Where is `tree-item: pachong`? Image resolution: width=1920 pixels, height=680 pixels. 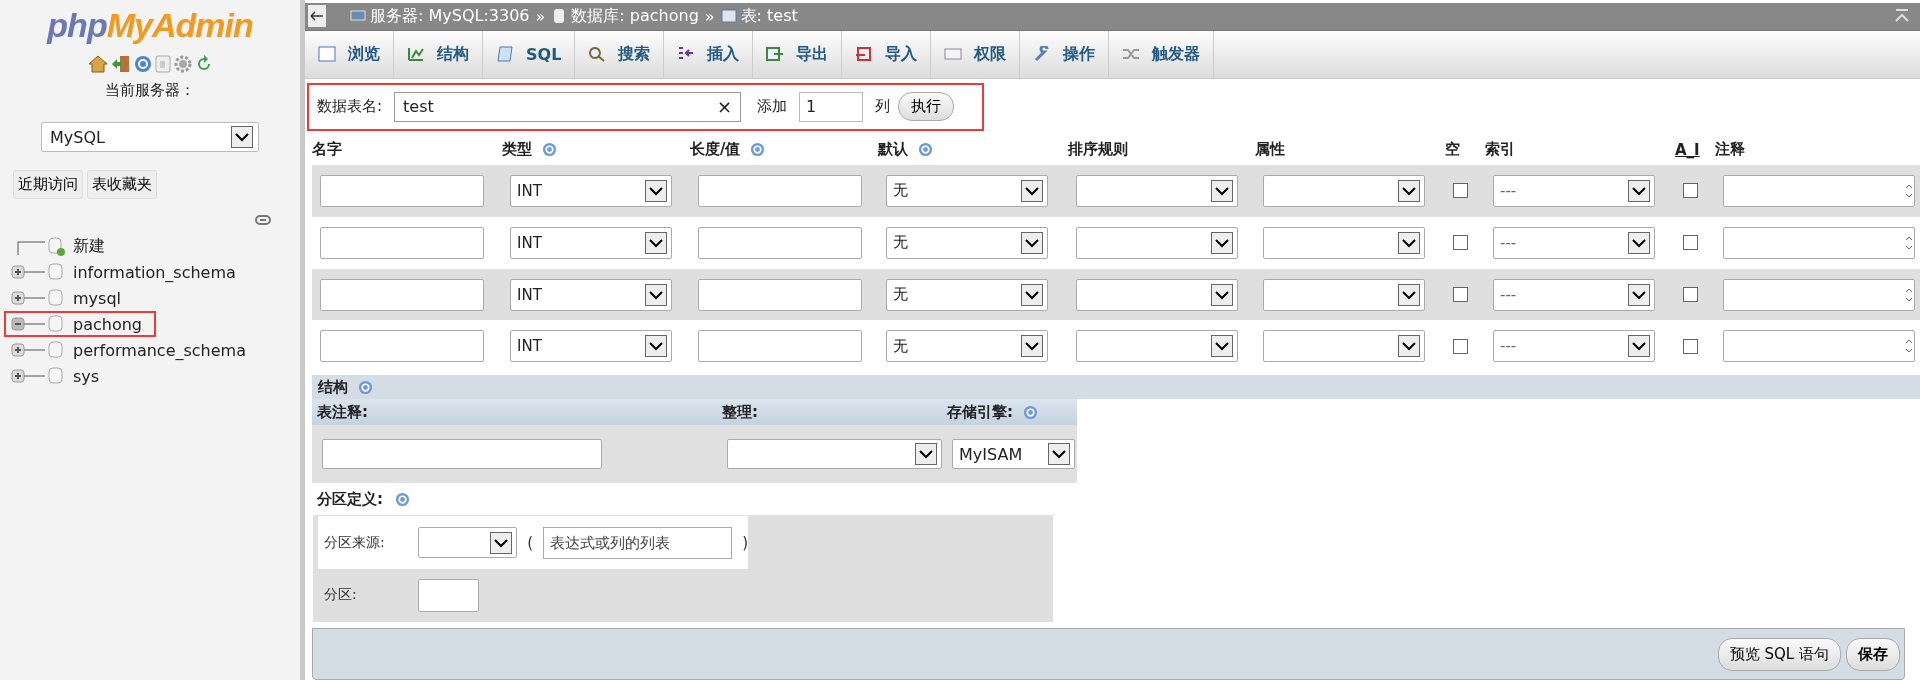 tree-item: pachong is located at coordinates (107, 324).